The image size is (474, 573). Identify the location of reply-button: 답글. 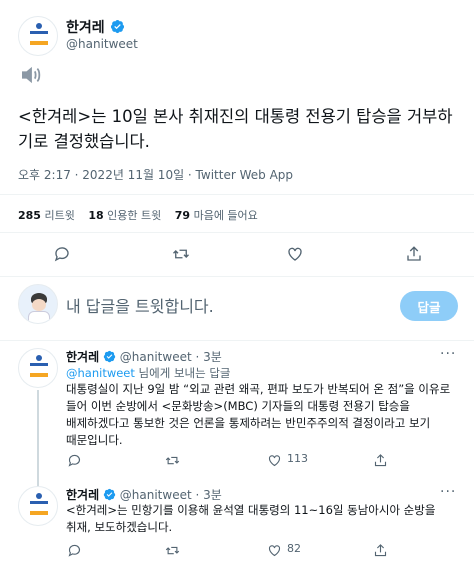
(429, 306).